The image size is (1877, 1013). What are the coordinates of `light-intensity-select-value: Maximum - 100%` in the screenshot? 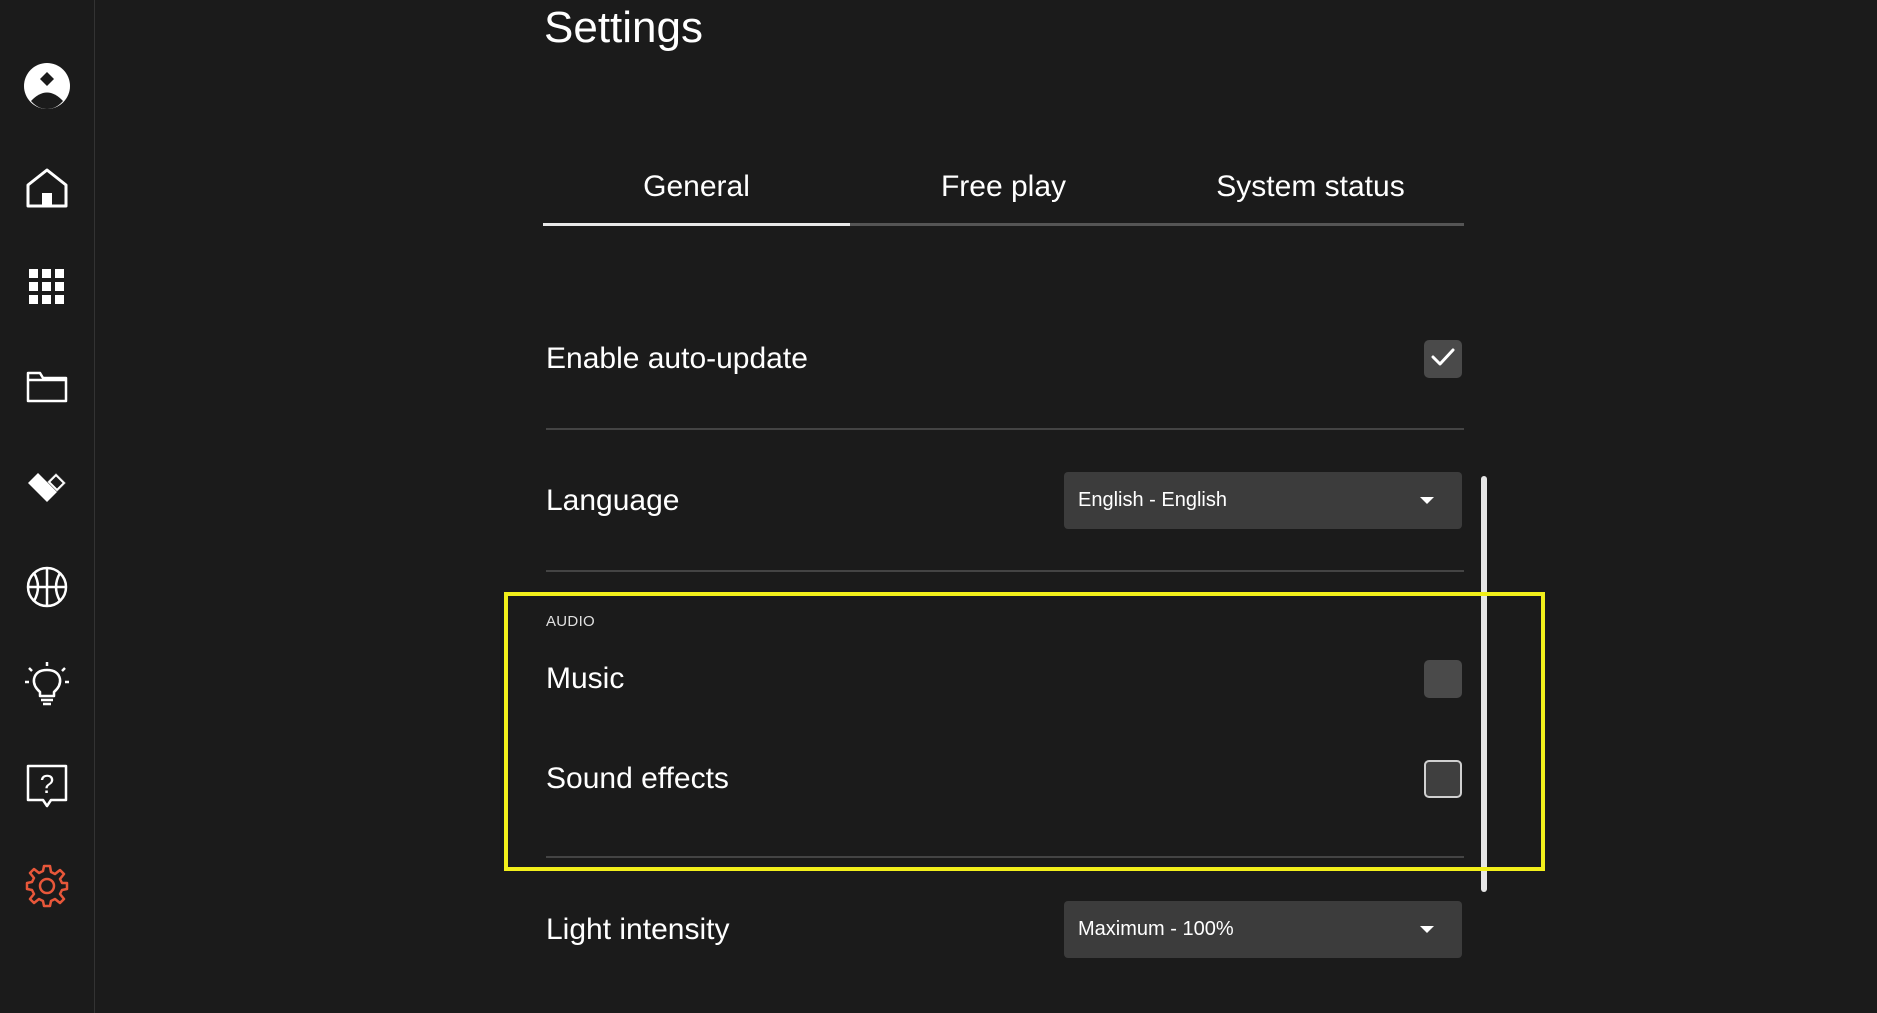 It's located at (1156, 929).